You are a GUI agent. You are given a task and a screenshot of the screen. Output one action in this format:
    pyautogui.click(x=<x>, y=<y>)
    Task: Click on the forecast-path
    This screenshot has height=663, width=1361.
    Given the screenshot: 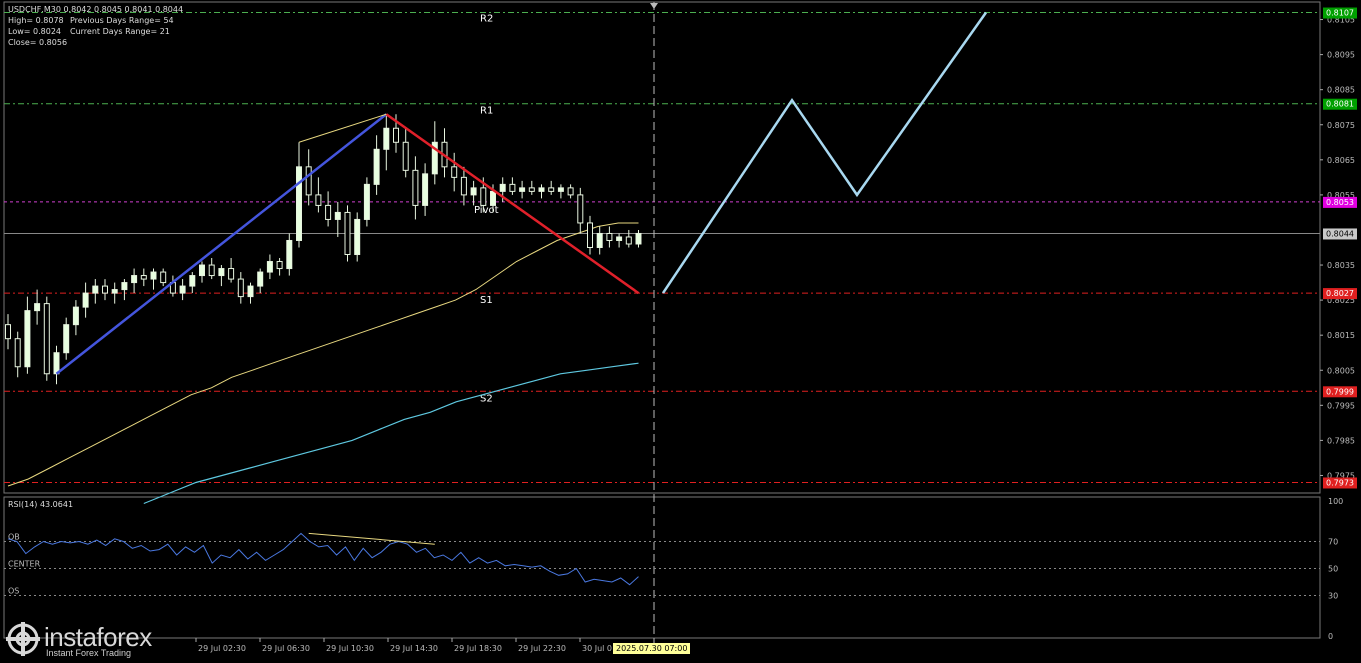 What is the action you would take?
    pyautogui.click(x=824, y=152)
    